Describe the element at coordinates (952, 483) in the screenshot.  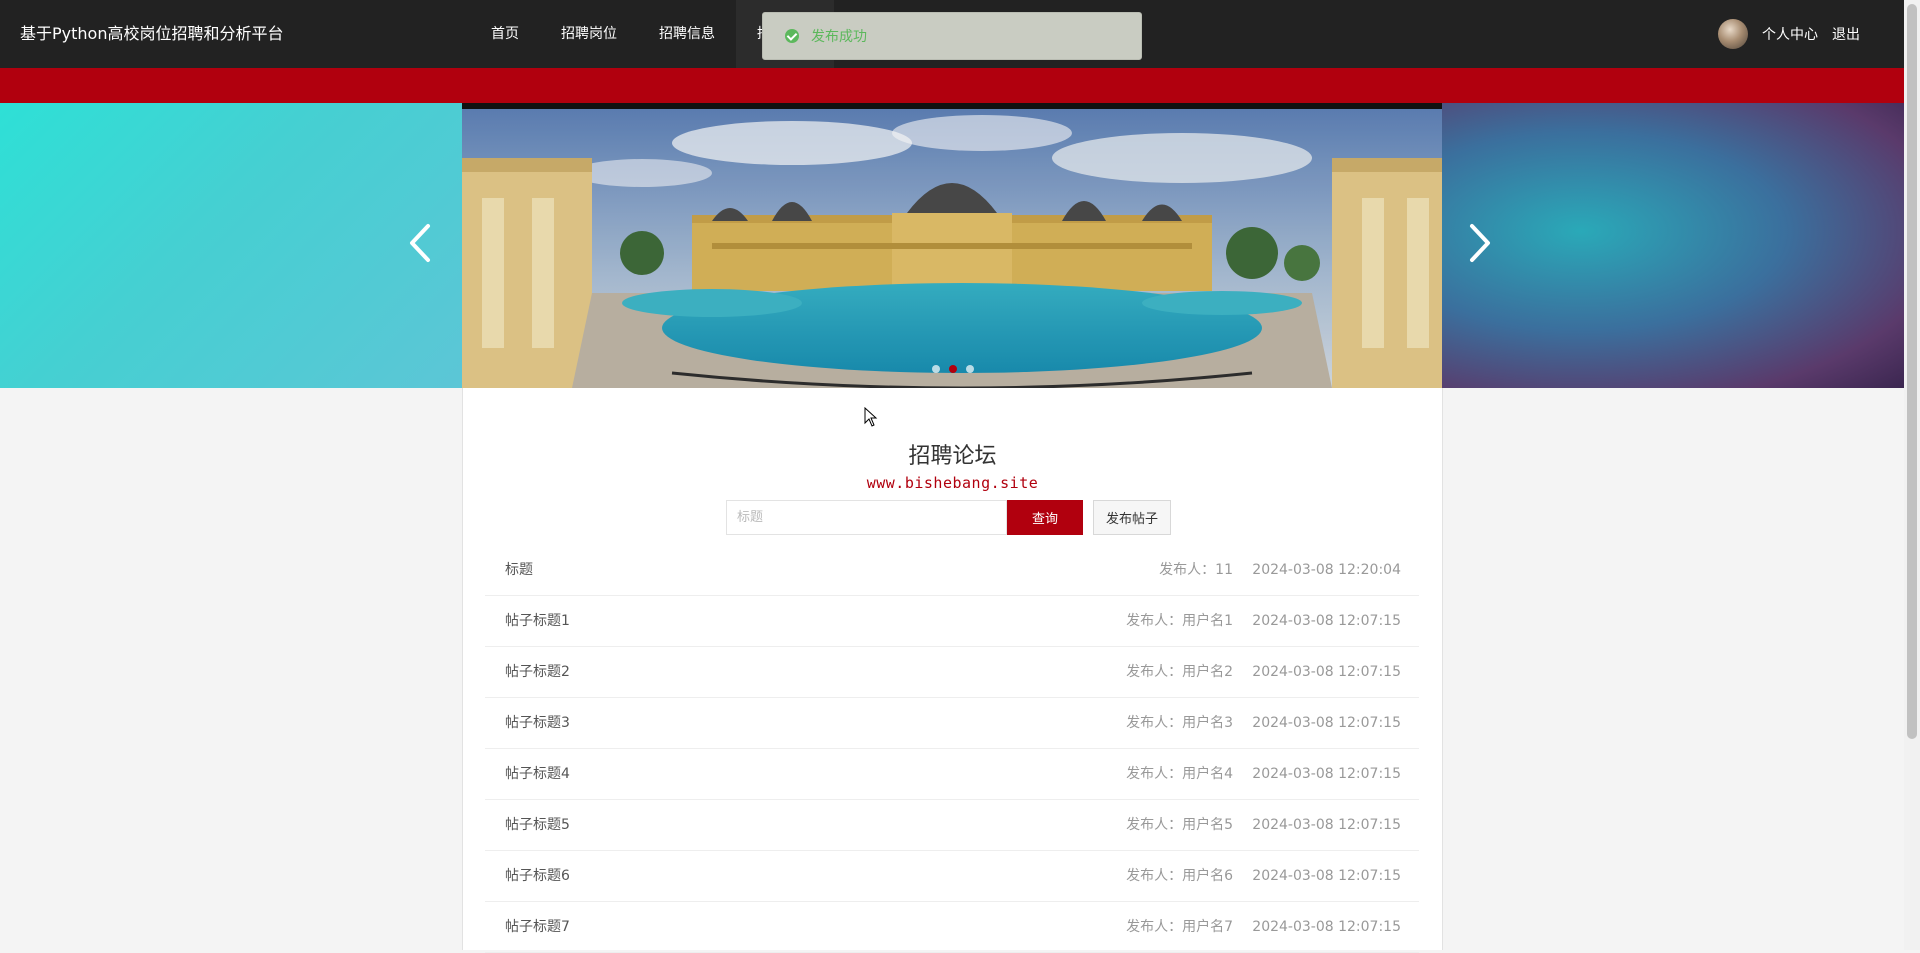
I see `site-url-watermark: www.bishebang.site` at that location.